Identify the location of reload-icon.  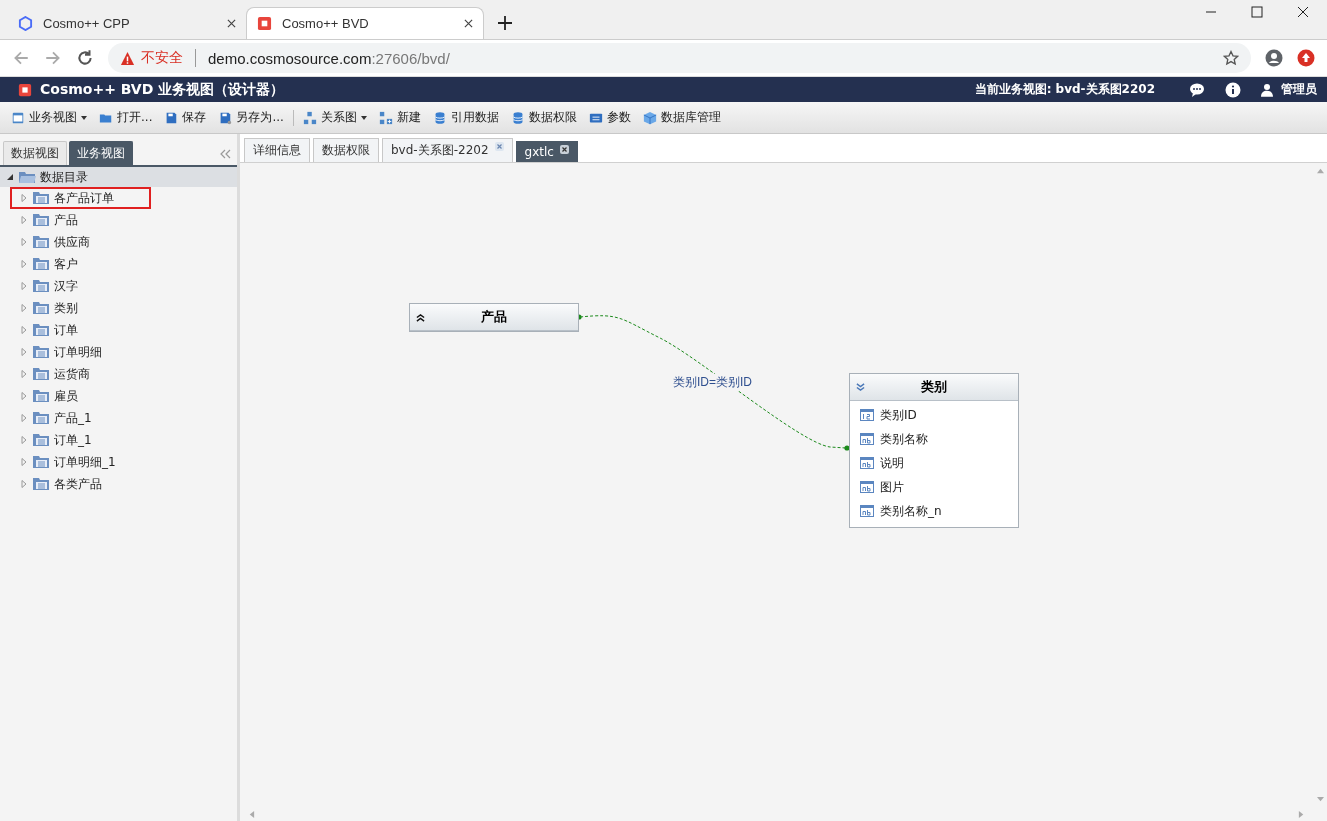
(85, 58).